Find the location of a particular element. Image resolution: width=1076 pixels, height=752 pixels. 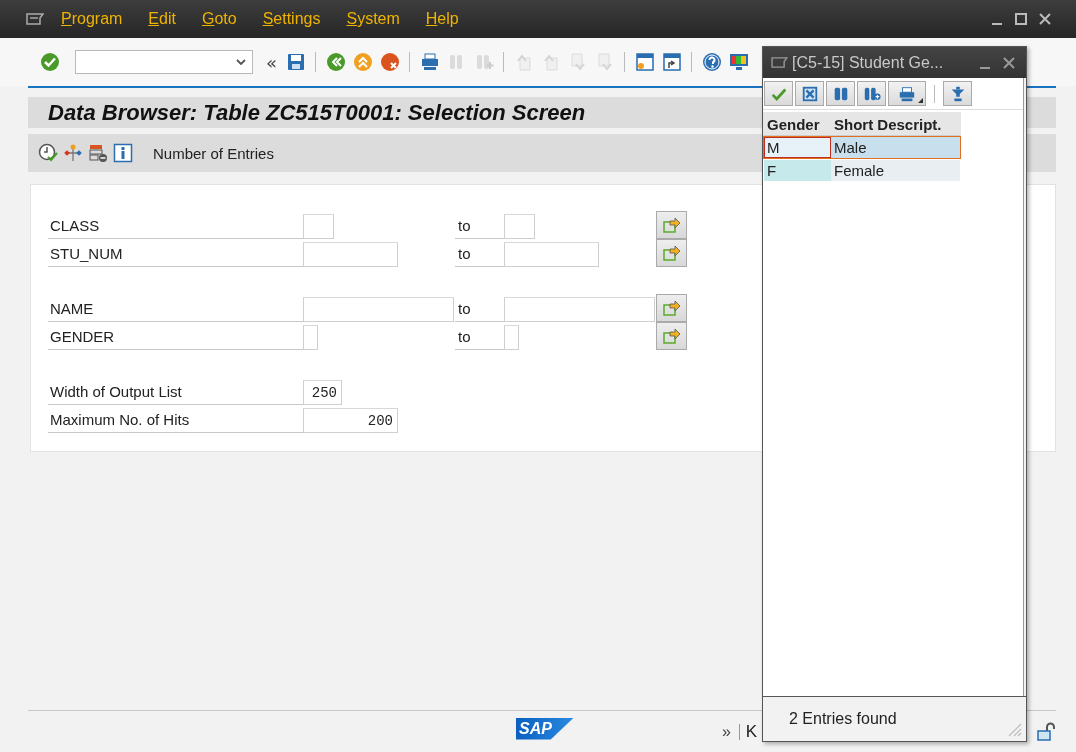

print-button is located at coordinates (907, 93).